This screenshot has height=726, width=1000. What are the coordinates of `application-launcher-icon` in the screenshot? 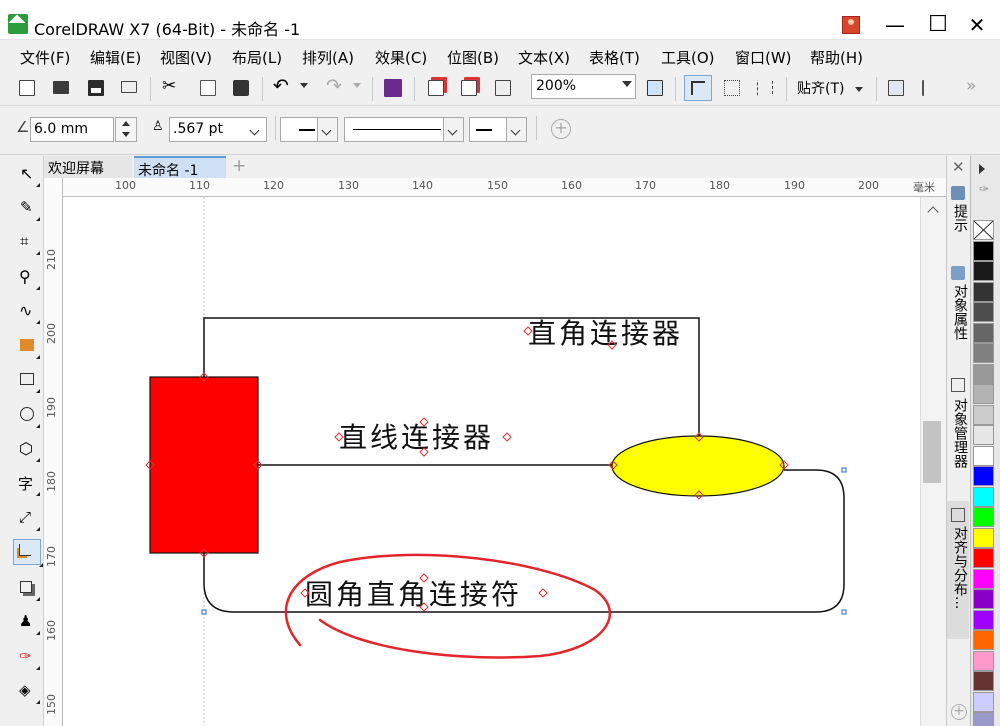 It's located at (930, 88).